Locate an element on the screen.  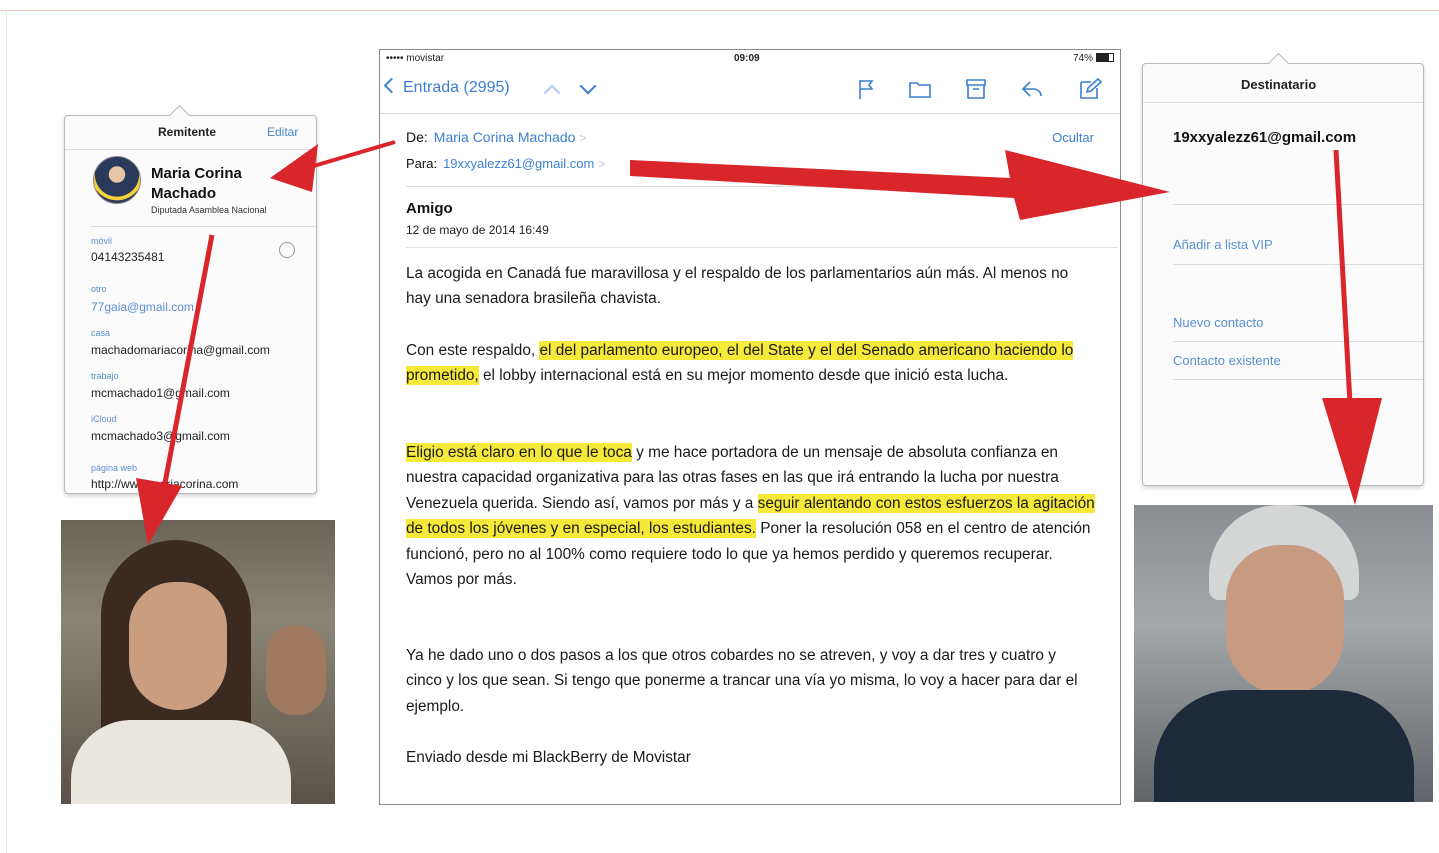
to-label: Para: is located at coordinates (422, 163).